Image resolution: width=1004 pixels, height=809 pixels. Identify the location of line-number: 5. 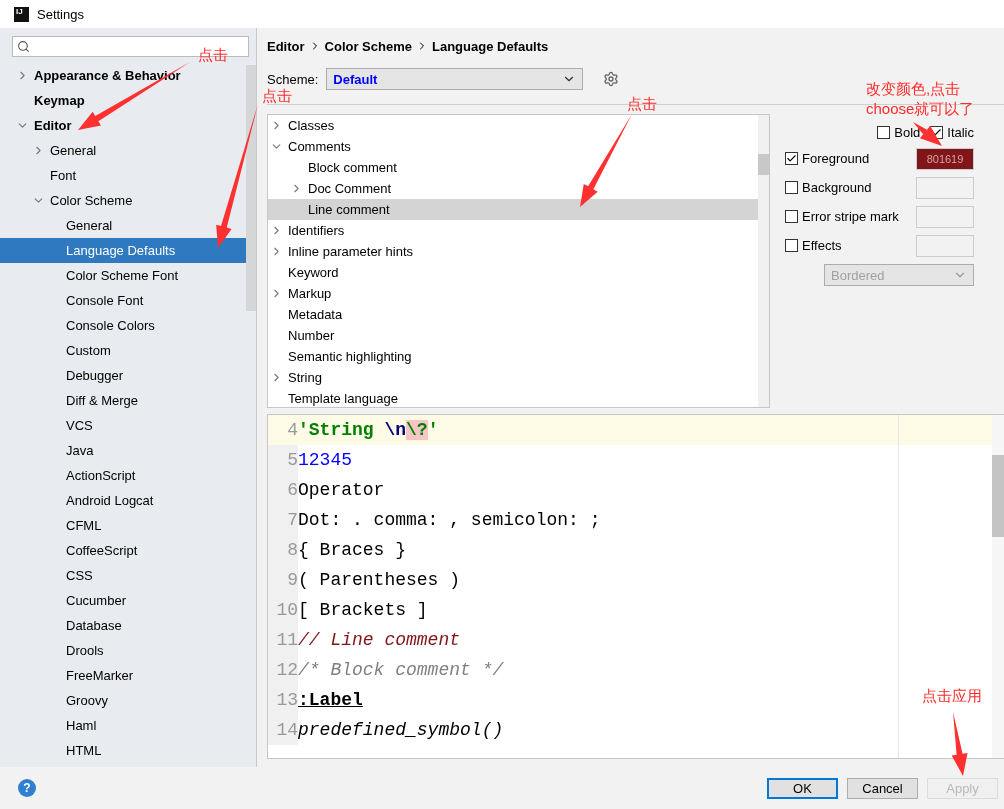
(283, 460).